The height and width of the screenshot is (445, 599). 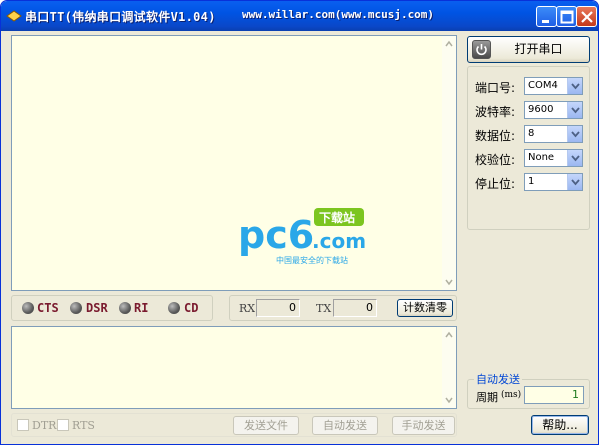 I want to click on cd-label: CD, so click(x=191, y=308).